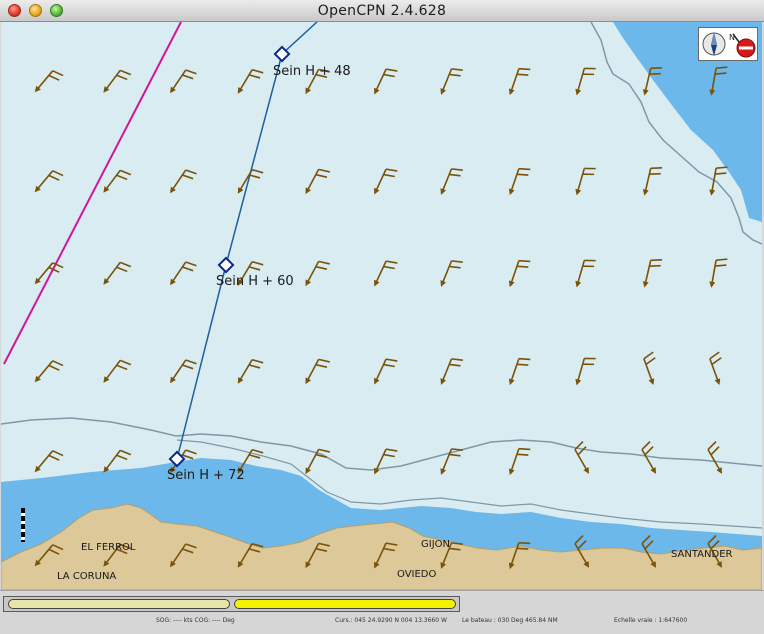 The height and width of the screenshot is (634, 764). I want to click on route-point-label: Sein H + 48, so click(312, 71).